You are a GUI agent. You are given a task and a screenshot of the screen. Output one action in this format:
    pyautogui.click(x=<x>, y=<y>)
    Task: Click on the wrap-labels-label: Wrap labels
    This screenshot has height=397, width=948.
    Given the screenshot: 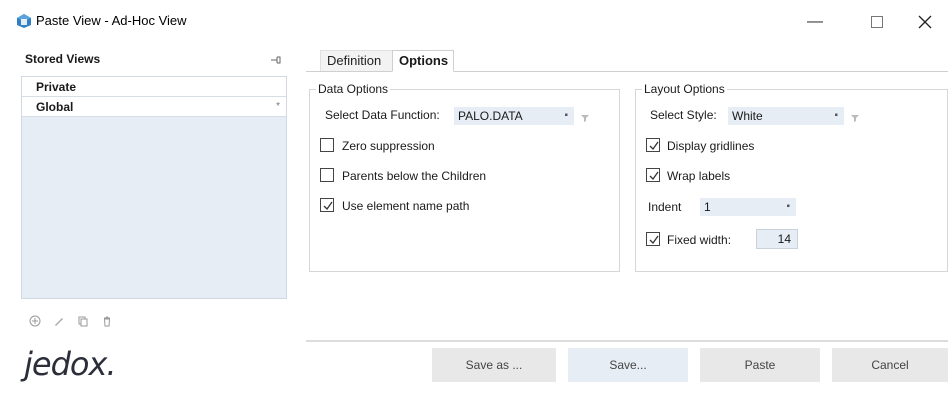 What is the action you would take?
    pyautogui.click(x=699, y=176)
    